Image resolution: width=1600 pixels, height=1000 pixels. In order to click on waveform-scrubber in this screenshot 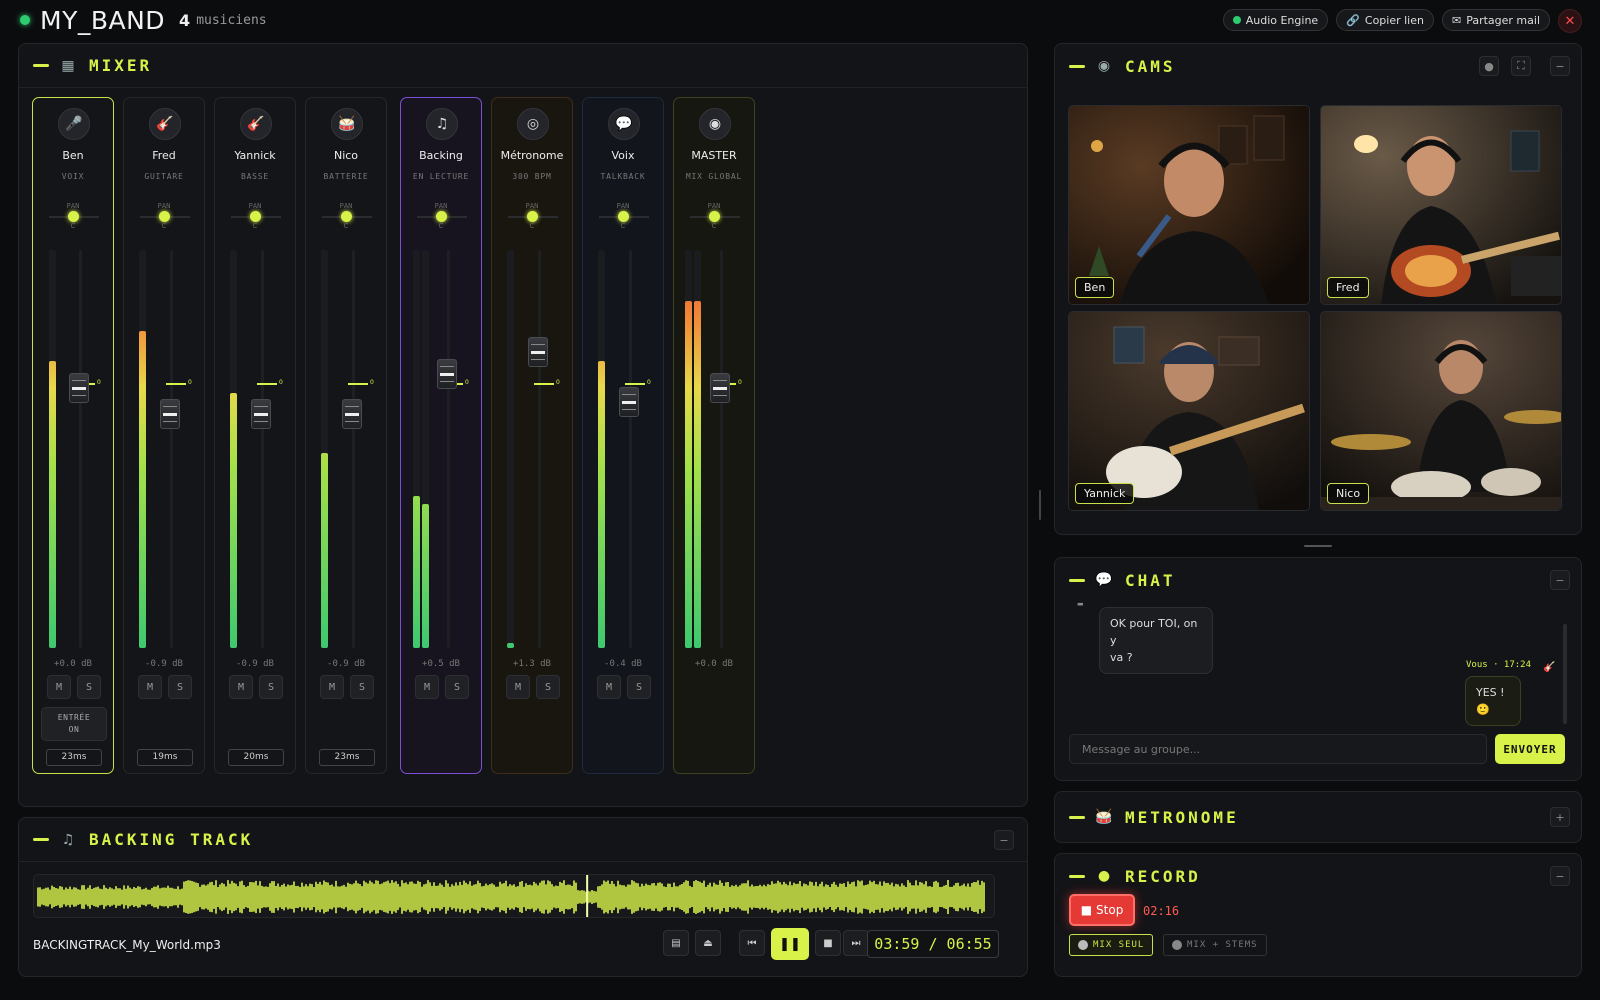, I will do `click(514, 896)`.